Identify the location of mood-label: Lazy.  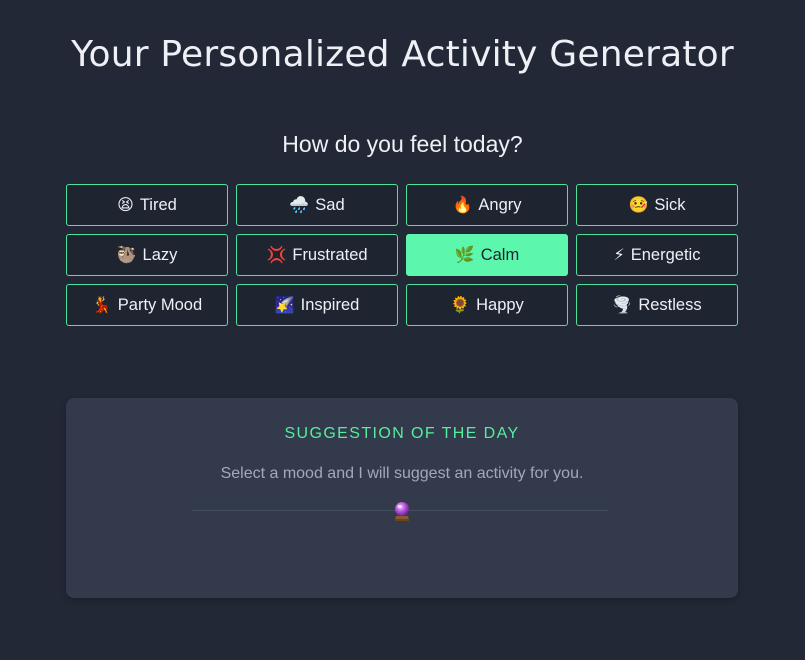
(160, 254).